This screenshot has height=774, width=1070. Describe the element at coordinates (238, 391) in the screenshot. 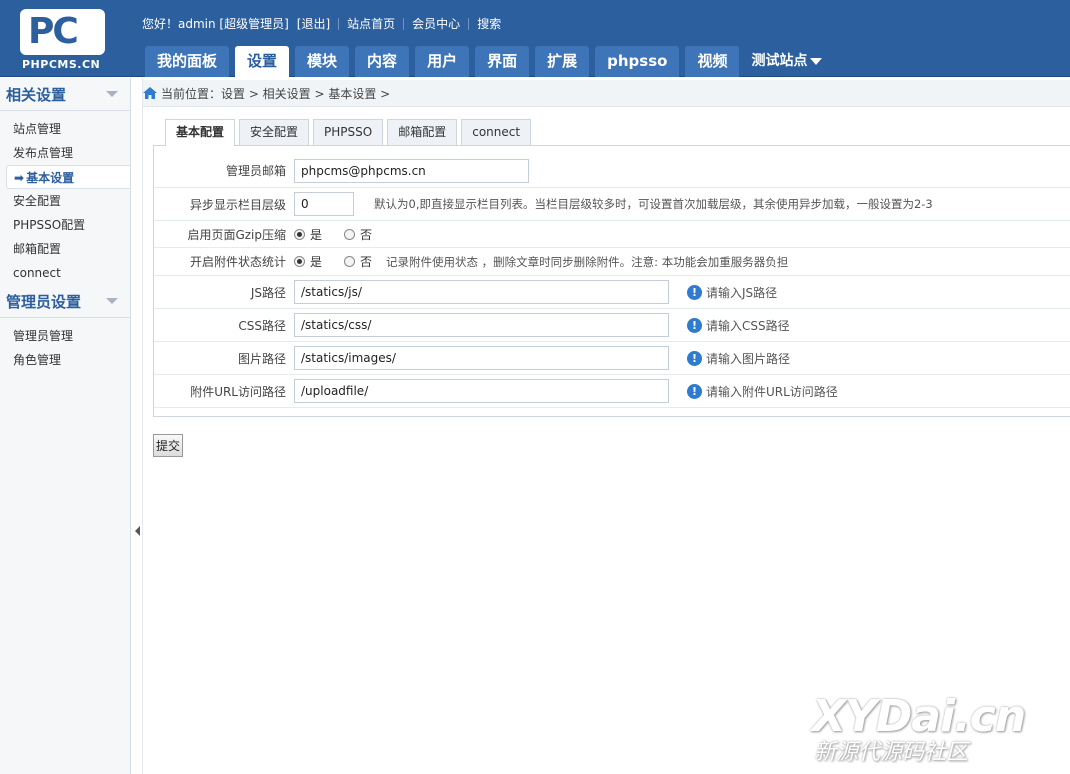

I see `field-label: 附件URL访问路径` at that location.